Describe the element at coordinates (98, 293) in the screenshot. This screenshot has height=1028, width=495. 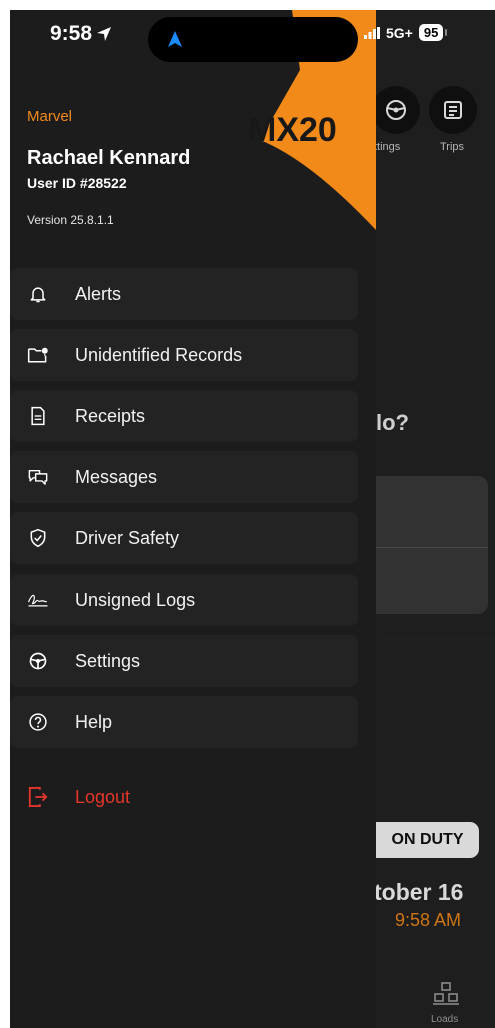
I see `menu-label: Alerts` at that location.